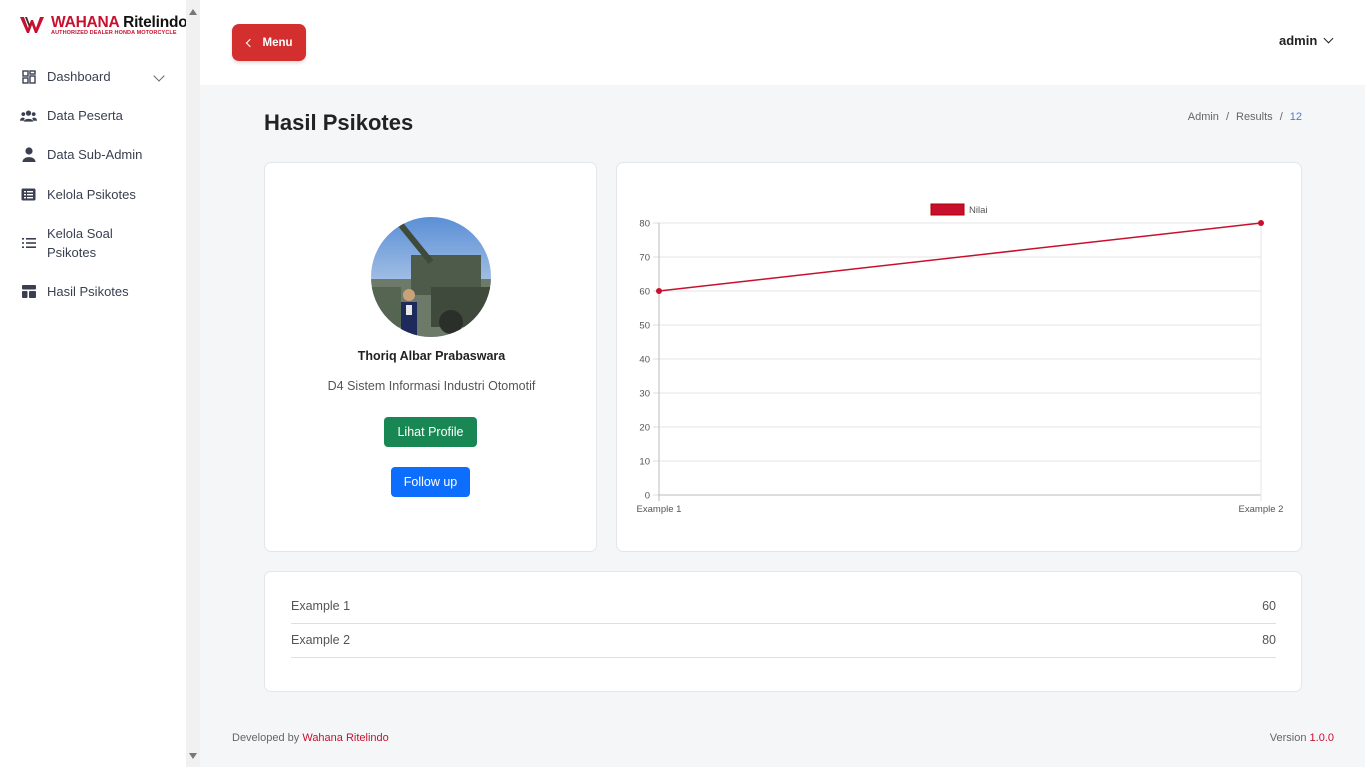 The width and height of the screenshot is (1365, 767). I want to click on list-box-icon, so click(28, 194).